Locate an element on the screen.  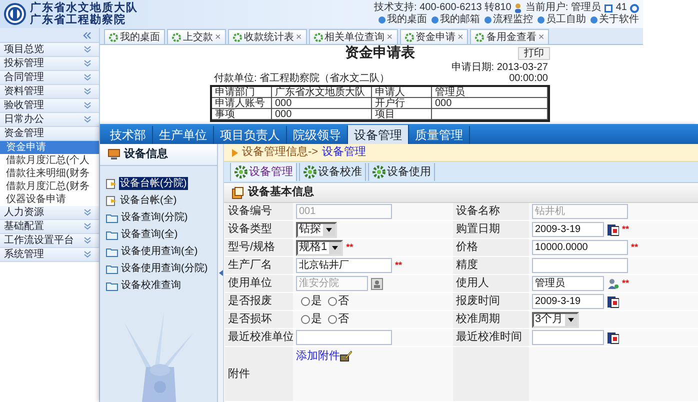
sidebar-item: 项目总览 is located at coordinates (49, 50).